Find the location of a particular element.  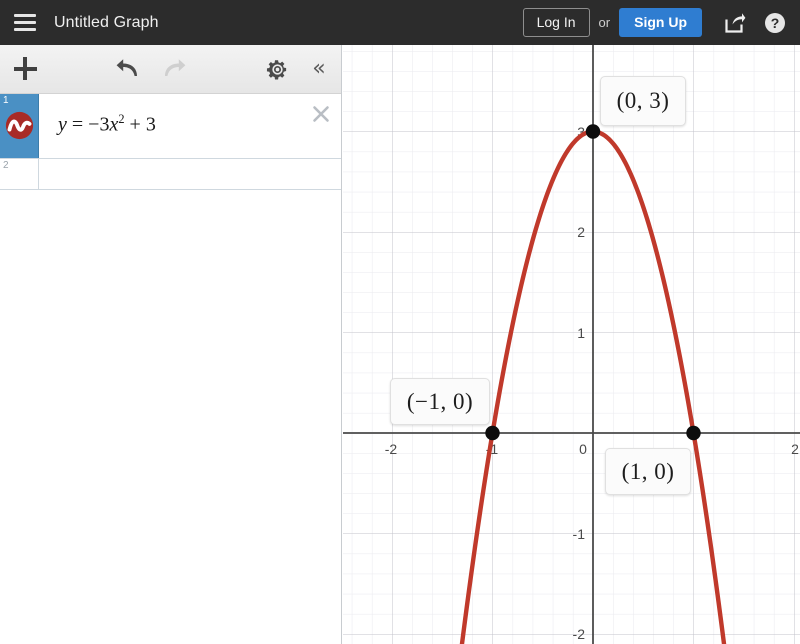

undo-button is located at coordinates (129, 69).